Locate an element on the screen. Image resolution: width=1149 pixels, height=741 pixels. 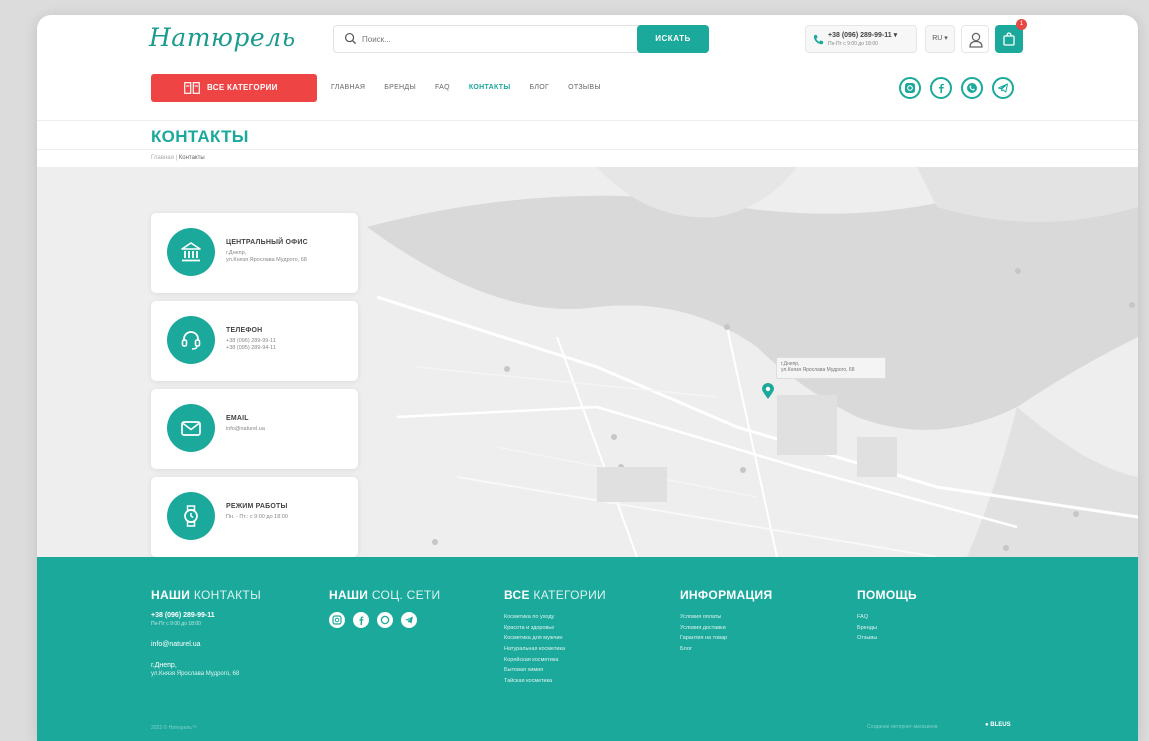
card-email-link: info@naturel.ua is located at coordinates (245, 429).